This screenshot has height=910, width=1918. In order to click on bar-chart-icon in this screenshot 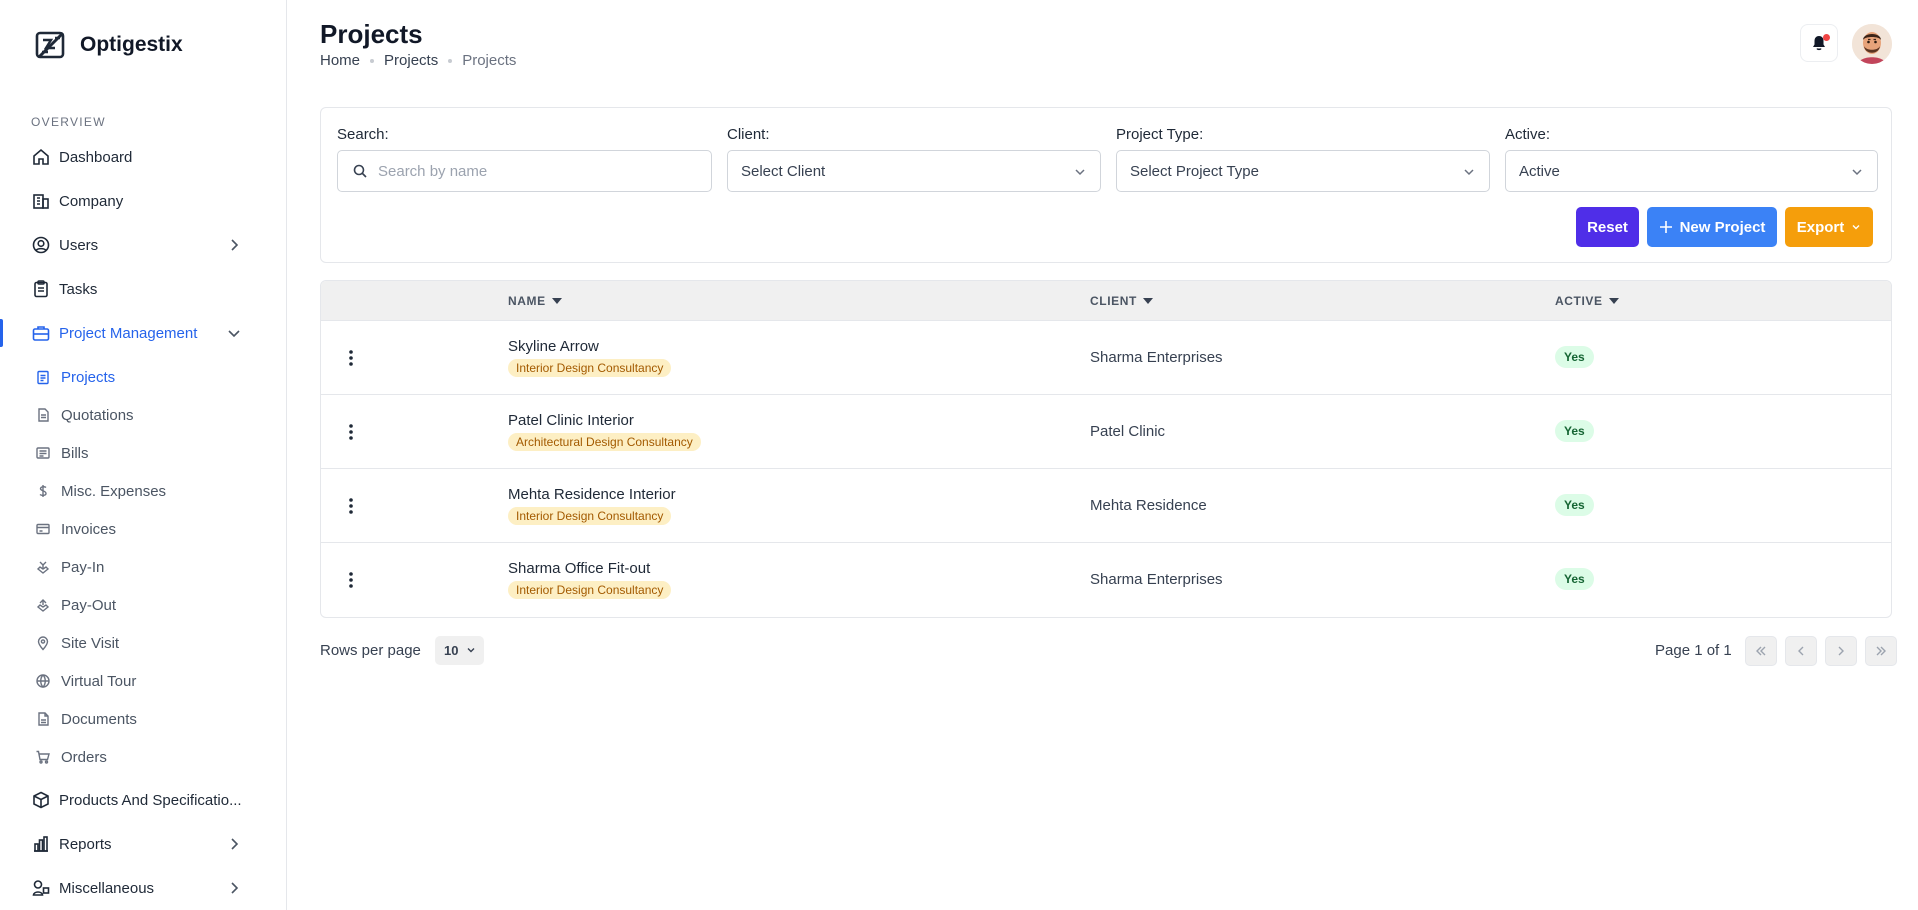, I will do `click(41, 844)`.